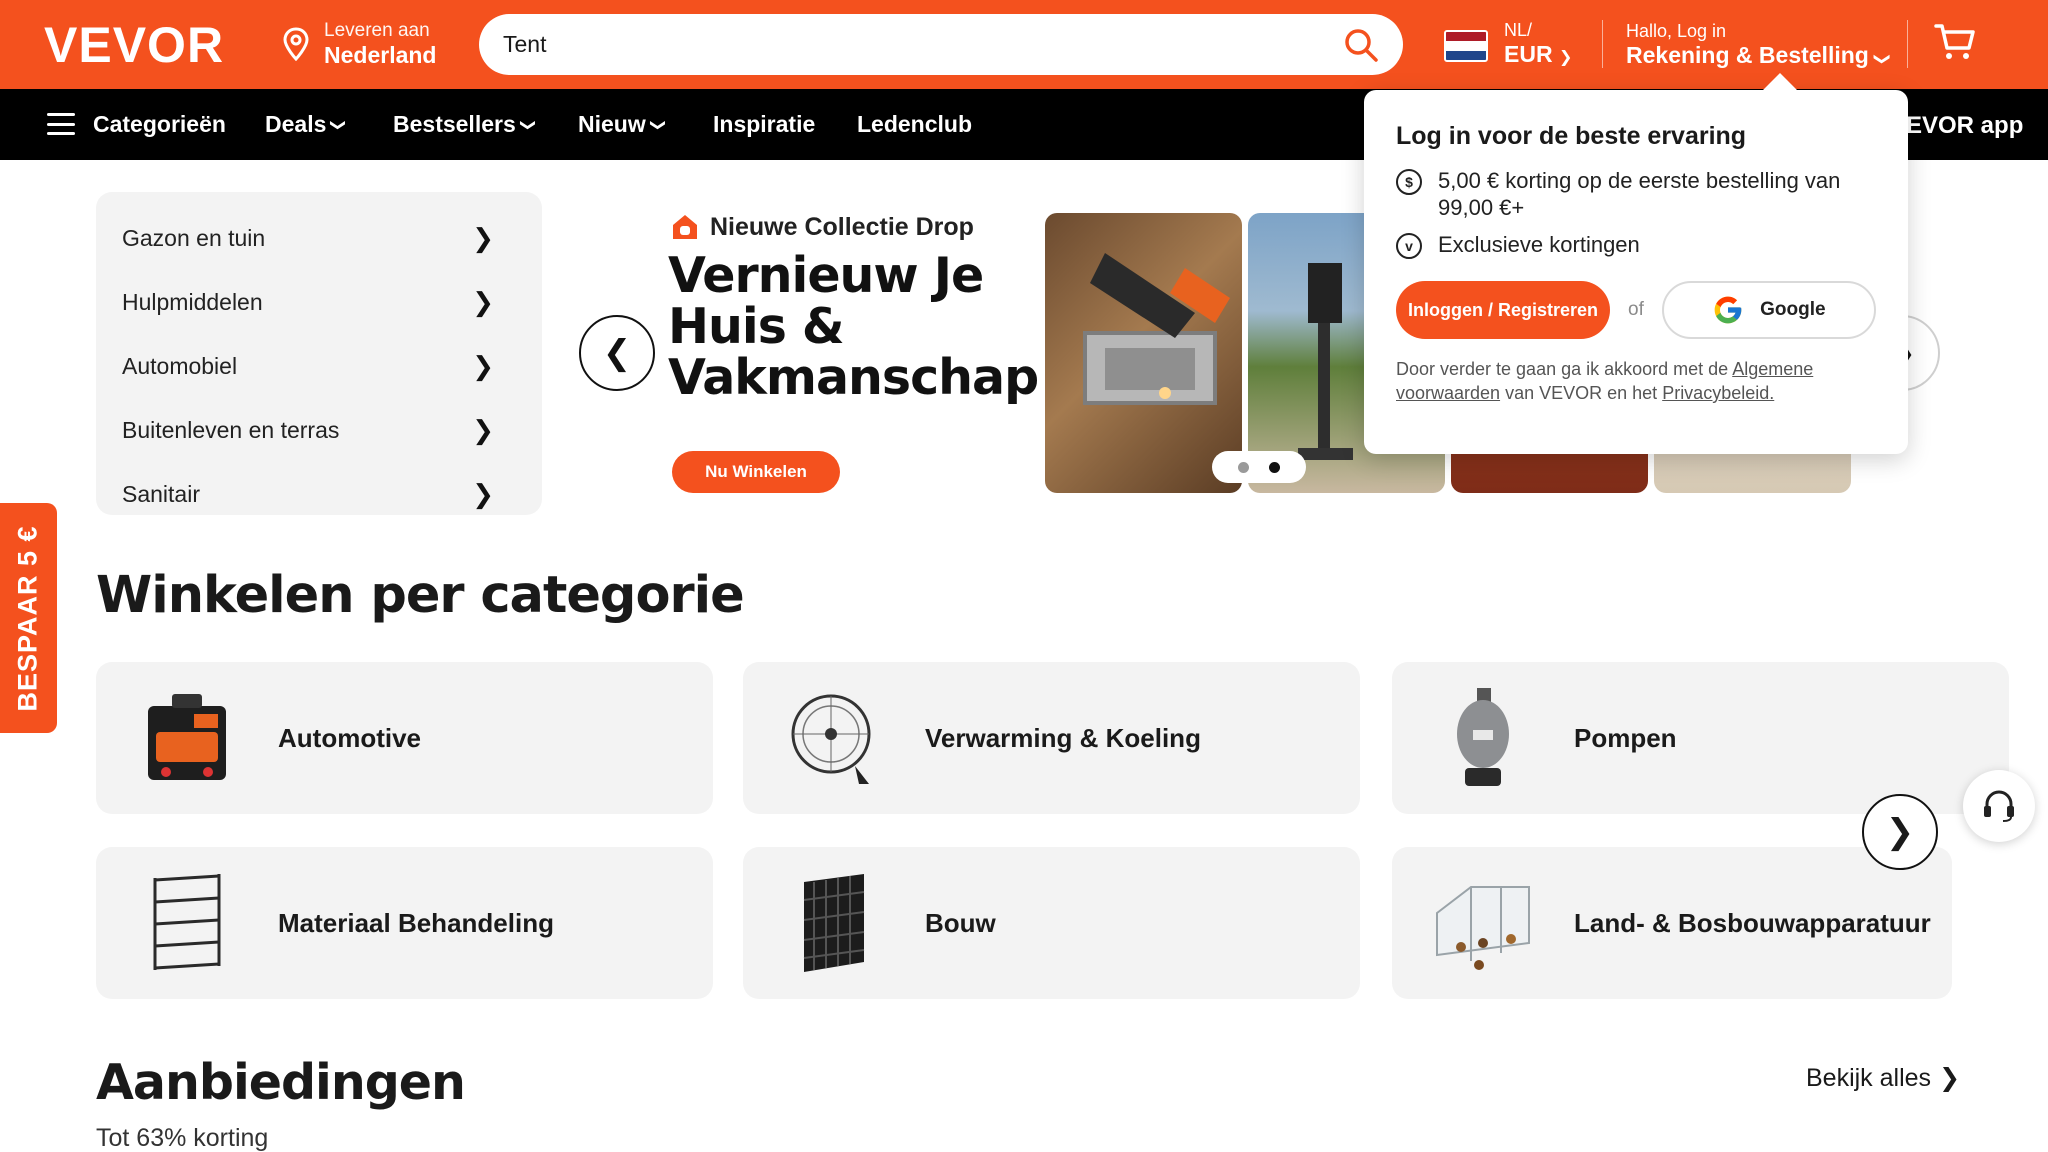 The width and height of the screenshot is (2048, 1152). I want to click on location-pin-icon, so click(296, 44).